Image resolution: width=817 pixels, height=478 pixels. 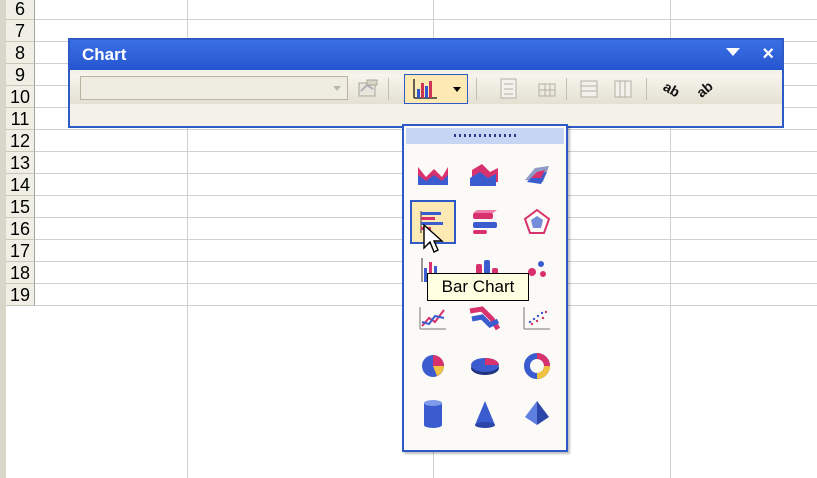 What do you see at coordinates (20, 185) in the screenshot?
I see `row-header-14: 14` at bounding box center [20, 185].